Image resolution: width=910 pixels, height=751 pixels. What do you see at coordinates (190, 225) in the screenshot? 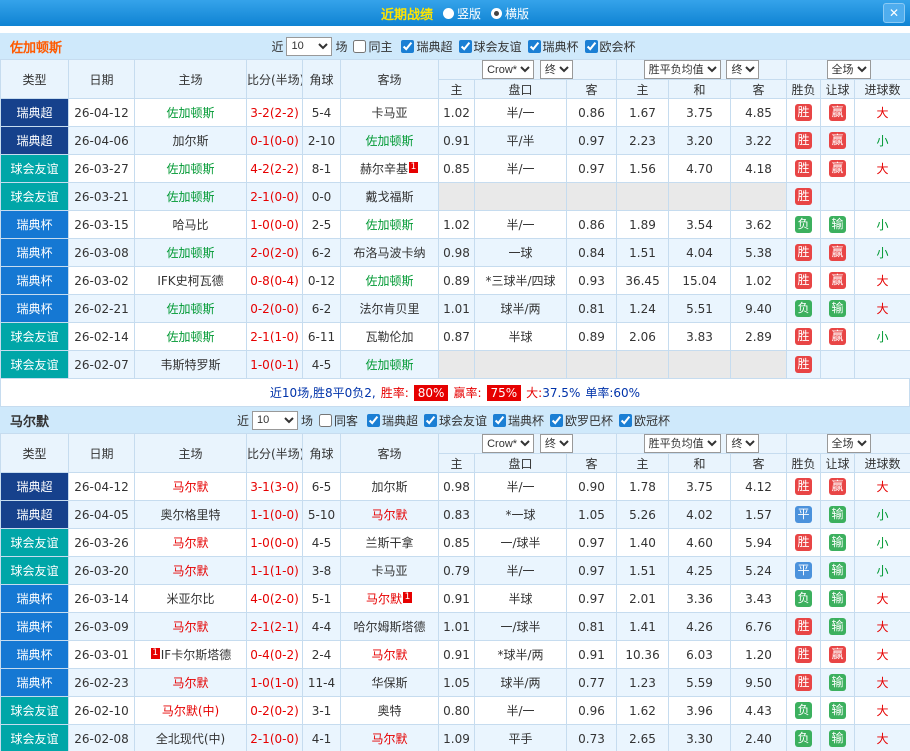
I see `team-name: 哈马比` at bounding box center [190, 225].